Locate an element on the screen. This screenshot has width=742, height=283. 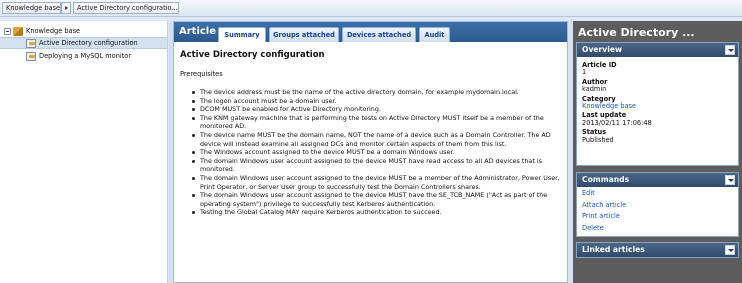
tab-devices-attached: Devices attached is located at coordinates (379, 34).